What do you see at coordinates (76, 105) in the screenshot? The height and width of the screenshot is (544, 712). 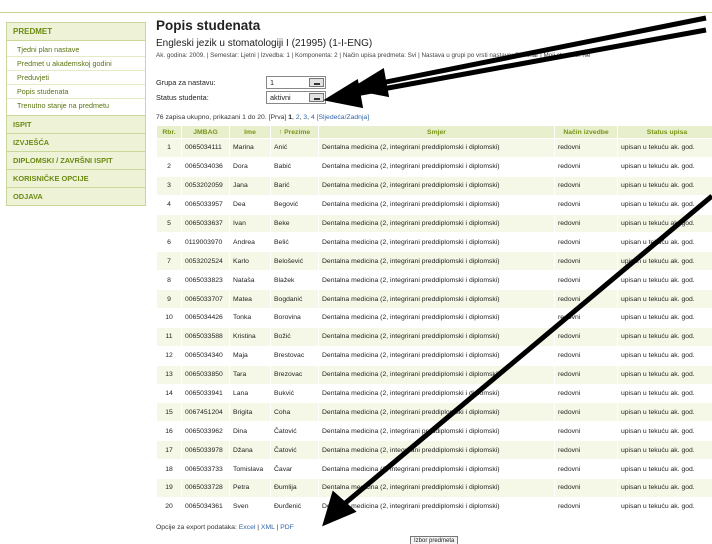 I see `sidebar-item-trenutno-stanje: Trenutno stanje na predmetu` at bounding box center [76, 105].